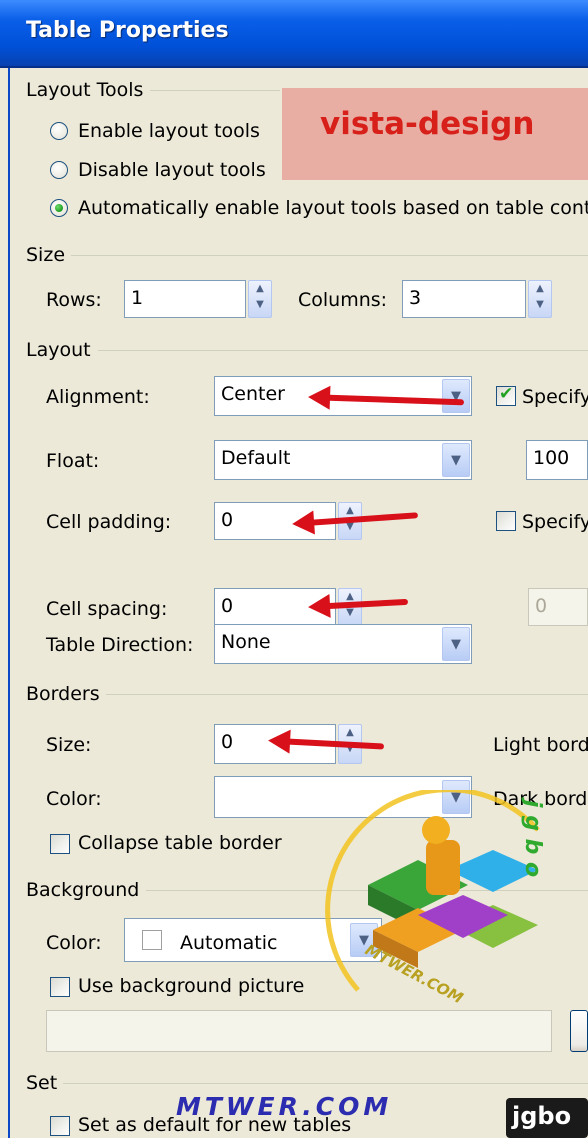 Image resolution: width=588 pixels, height=1138 pixels. What do you see at coordinates (542, 1116) in the screenshot?
I see `watermark-corner-logo: jgbo` at bounding box center [542, 1116].